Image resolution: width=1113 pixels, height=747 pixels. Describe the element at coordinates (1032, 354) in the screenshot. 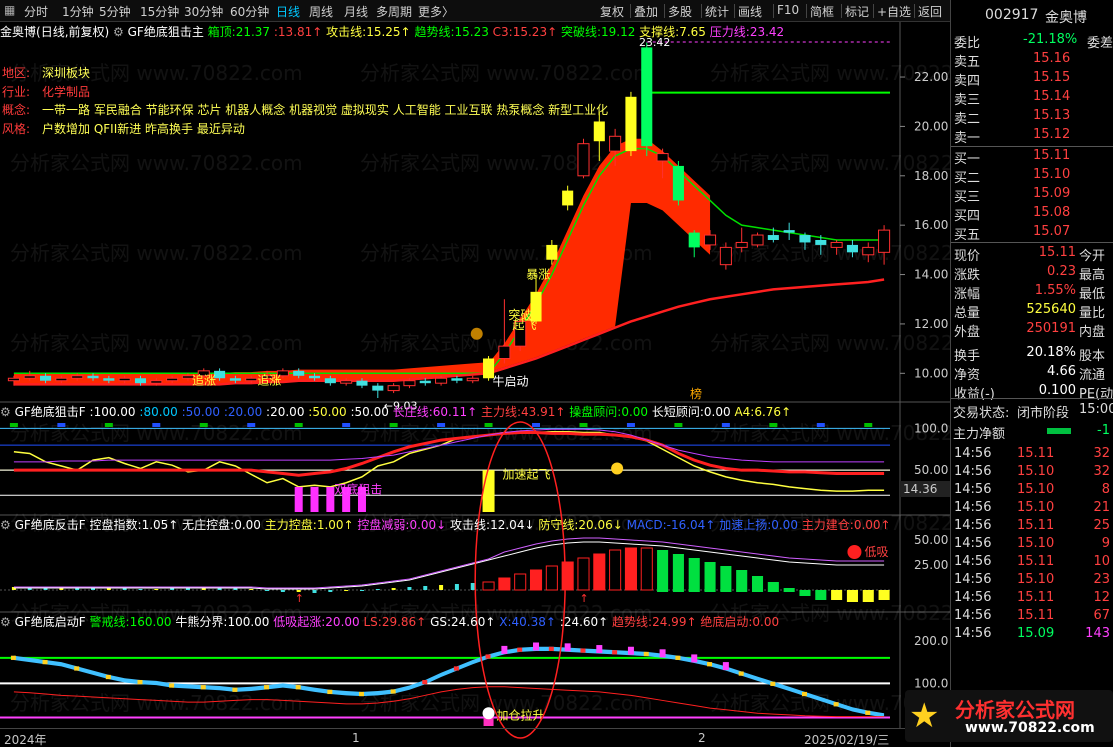

I see `stat-row: 换手 20.18% 股本` at that location.